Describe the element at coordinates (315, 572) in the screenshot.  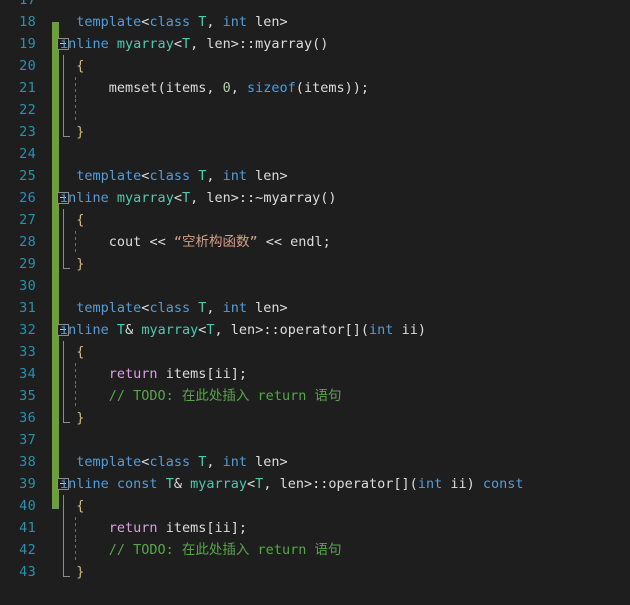
I see `code-line: 43 }` at that location.